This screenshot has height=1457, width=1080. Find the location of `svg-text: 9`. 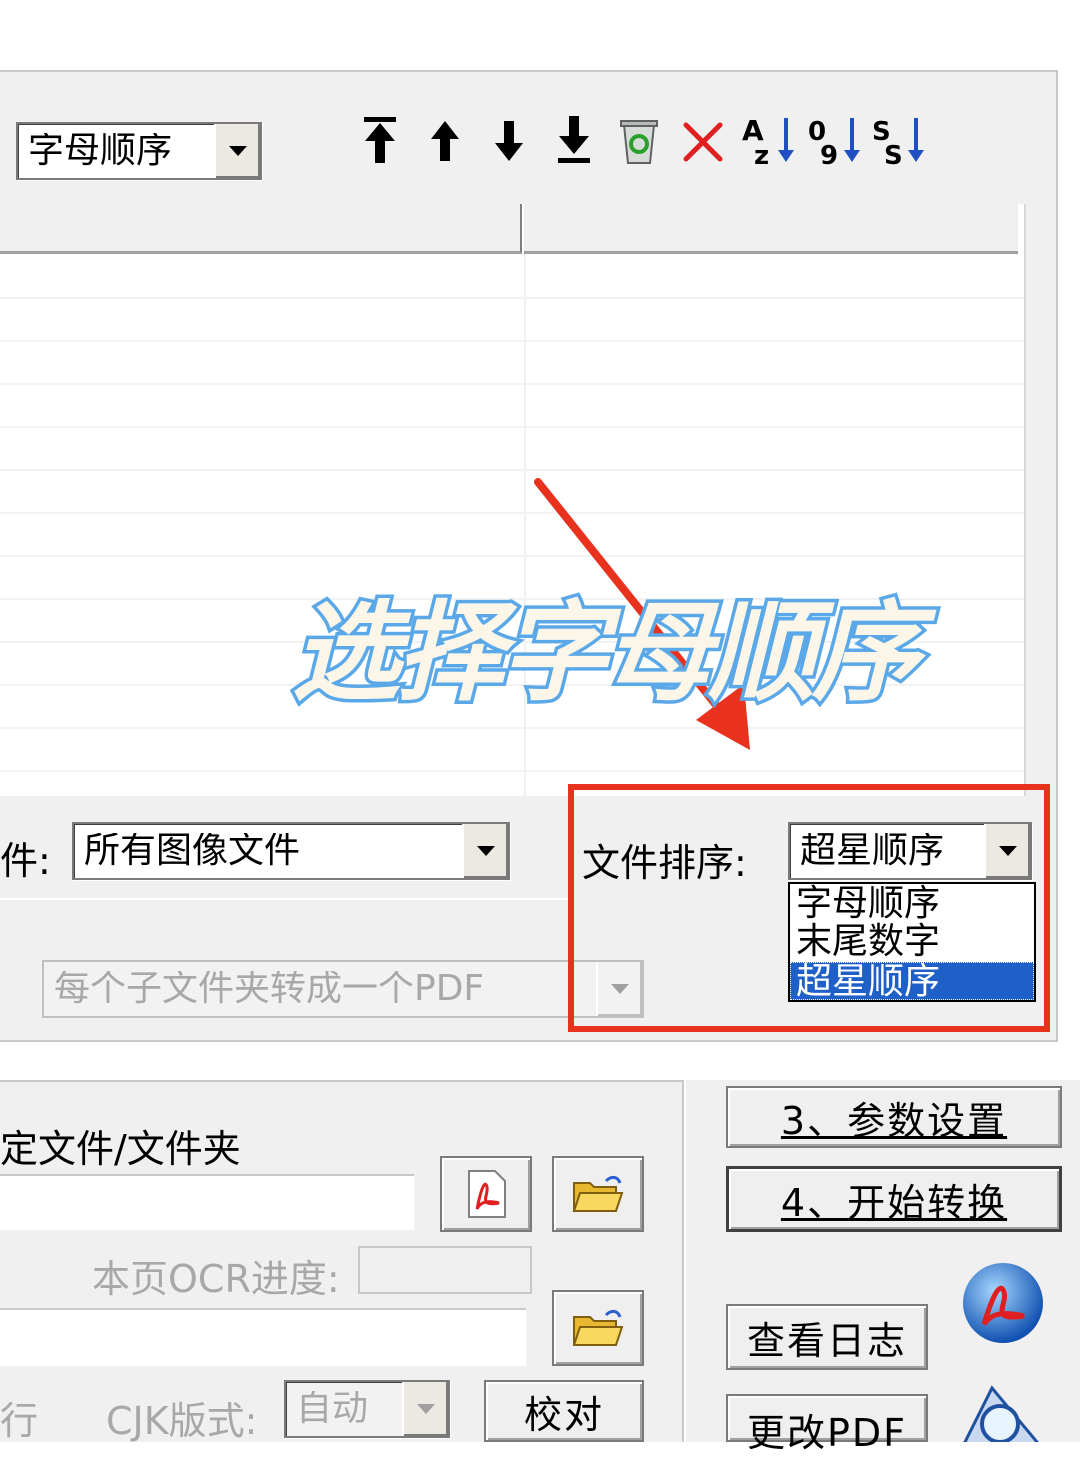

svg-text: 9 is located at coordinates (829, 154).